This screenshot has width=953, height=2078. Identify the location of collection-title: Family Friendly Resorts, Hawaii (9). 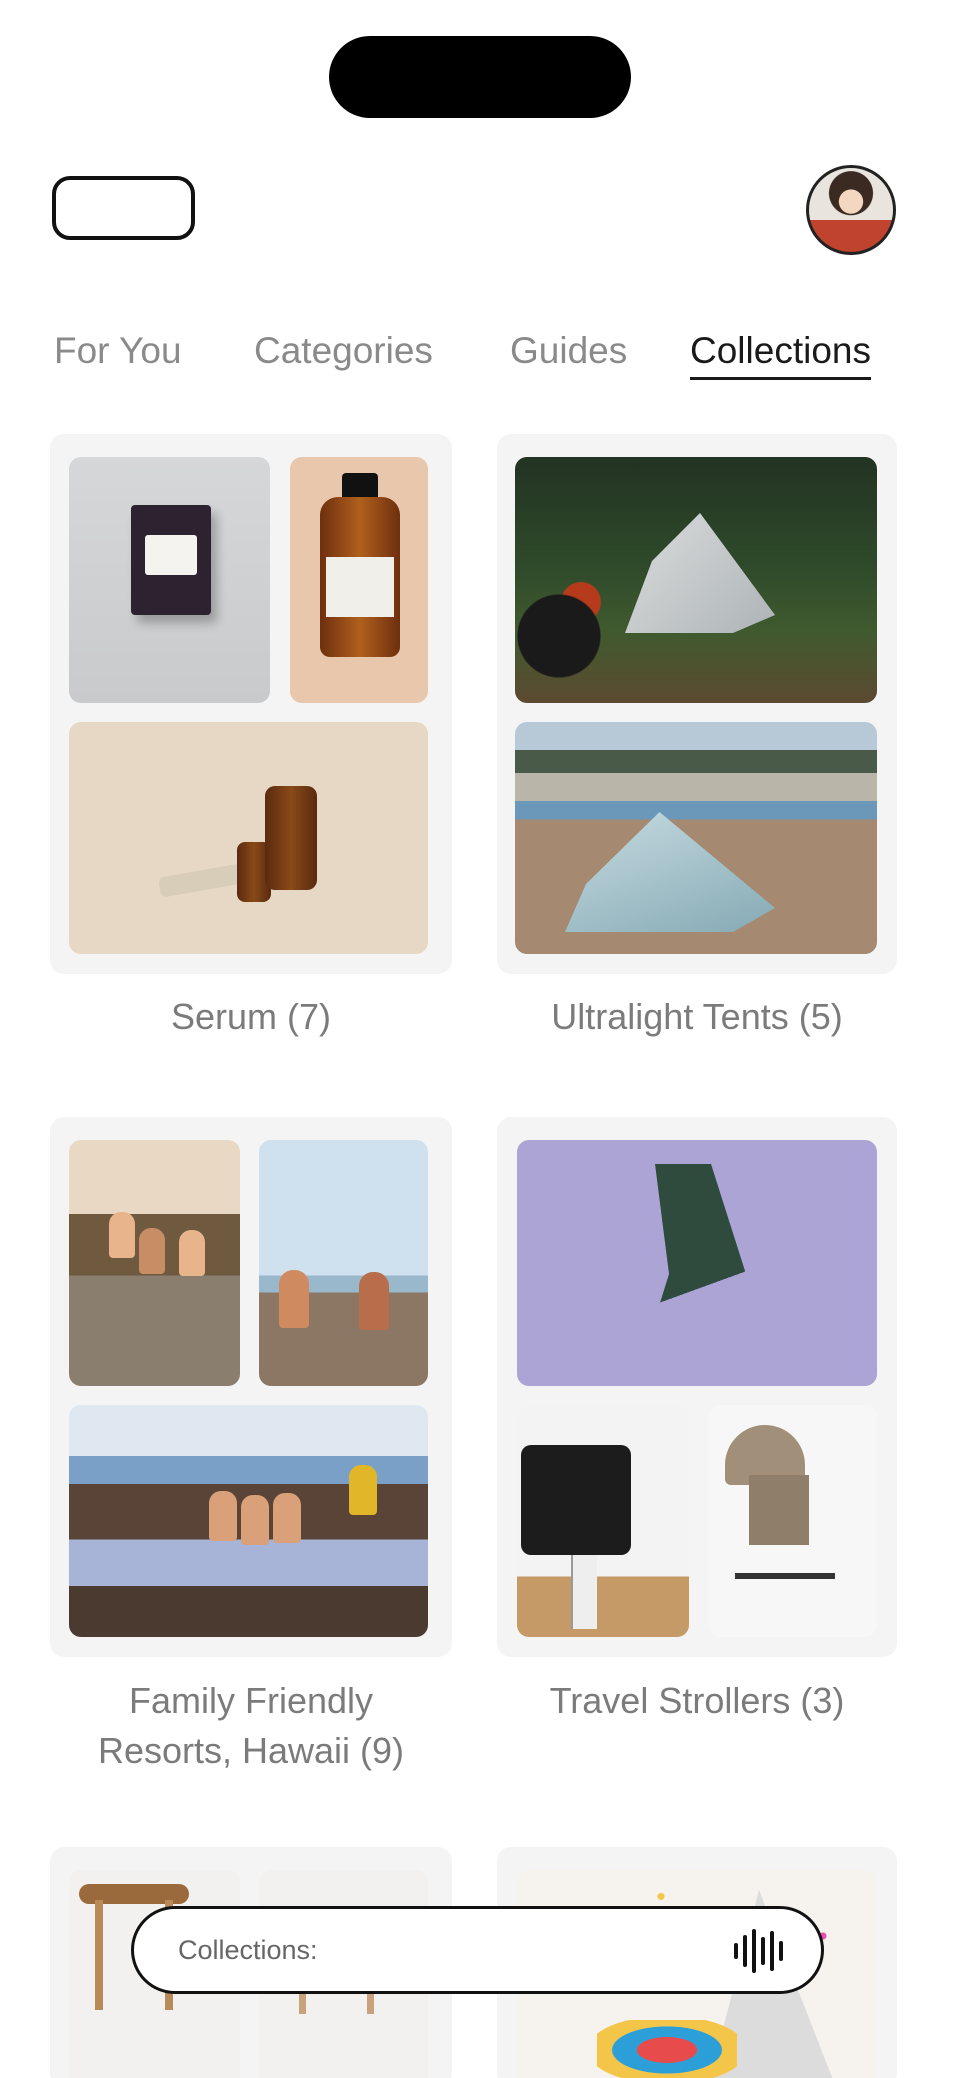
(251, 1726).